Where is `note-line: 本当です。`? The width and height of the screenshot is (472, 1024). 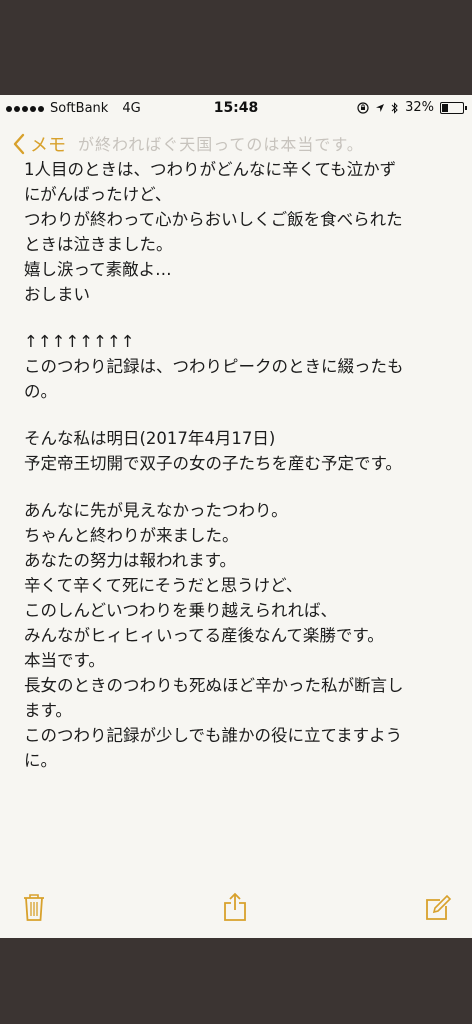
note-line: 本当です。 is located at coordinates (64, 660).